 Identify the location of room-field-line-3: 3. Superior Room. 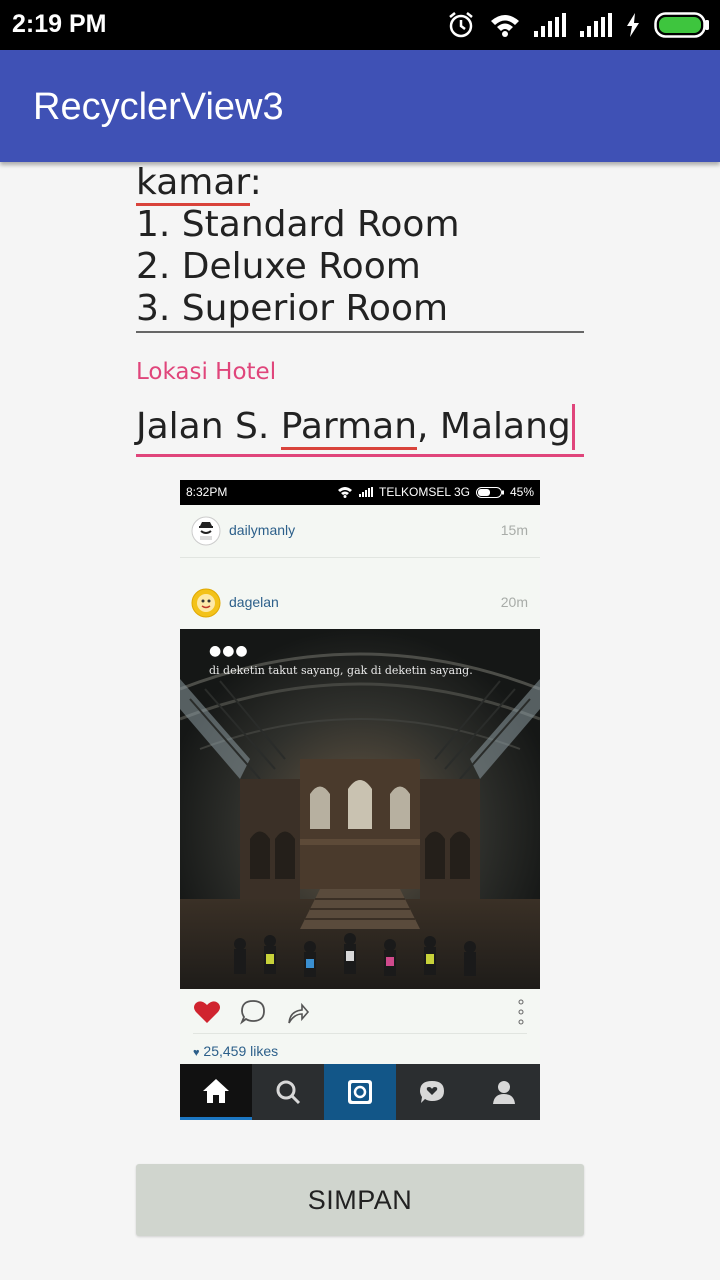
(292, 308).